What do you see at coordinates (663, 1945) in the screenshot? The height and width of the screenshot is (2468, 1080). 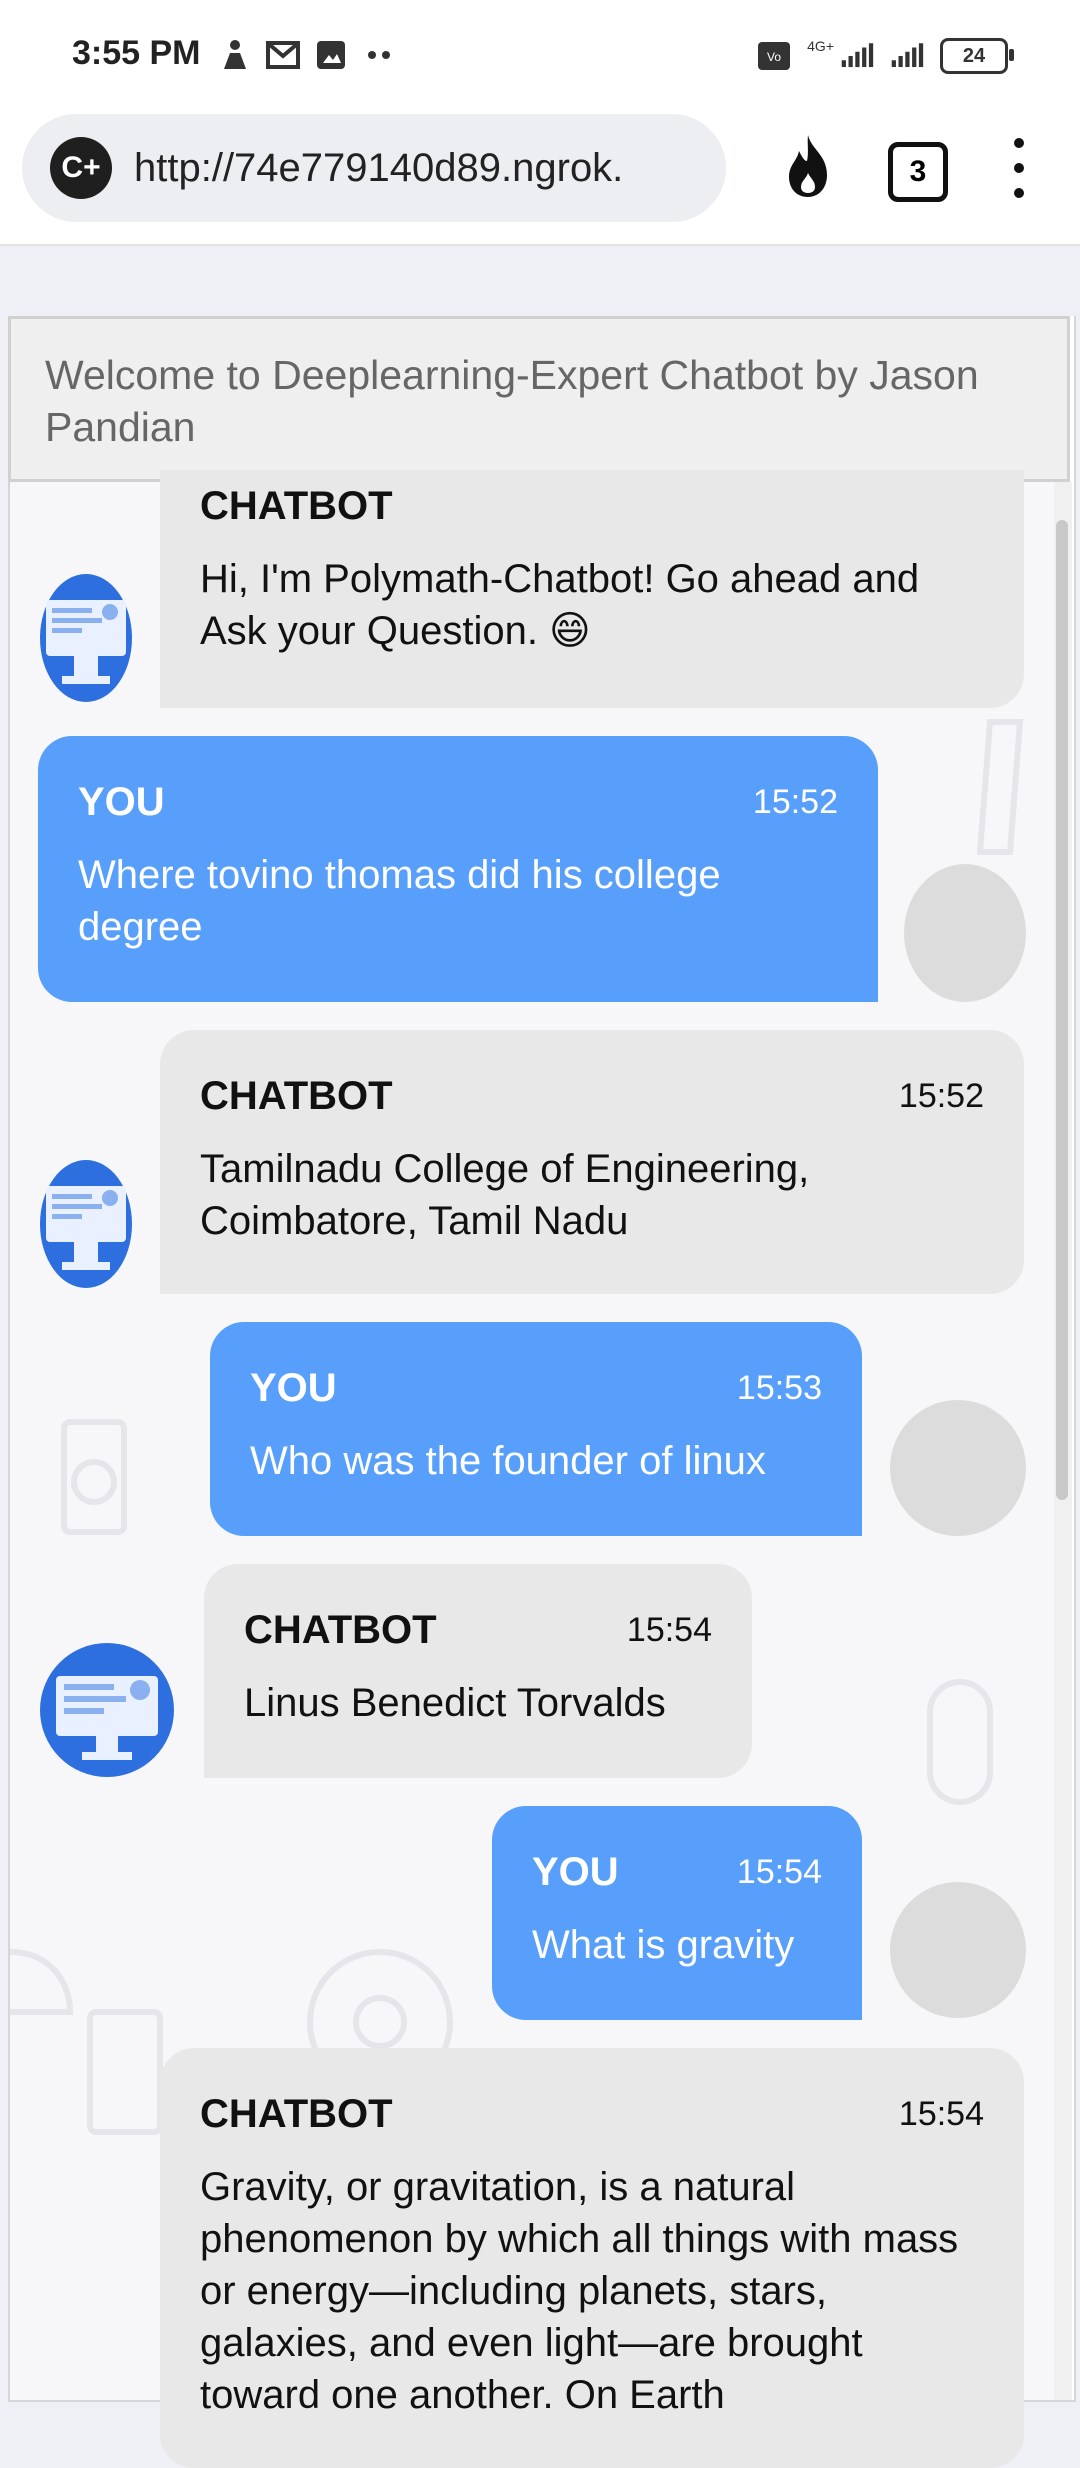 I see `message-text: What is gravity` at bounding box center [663, 1945].